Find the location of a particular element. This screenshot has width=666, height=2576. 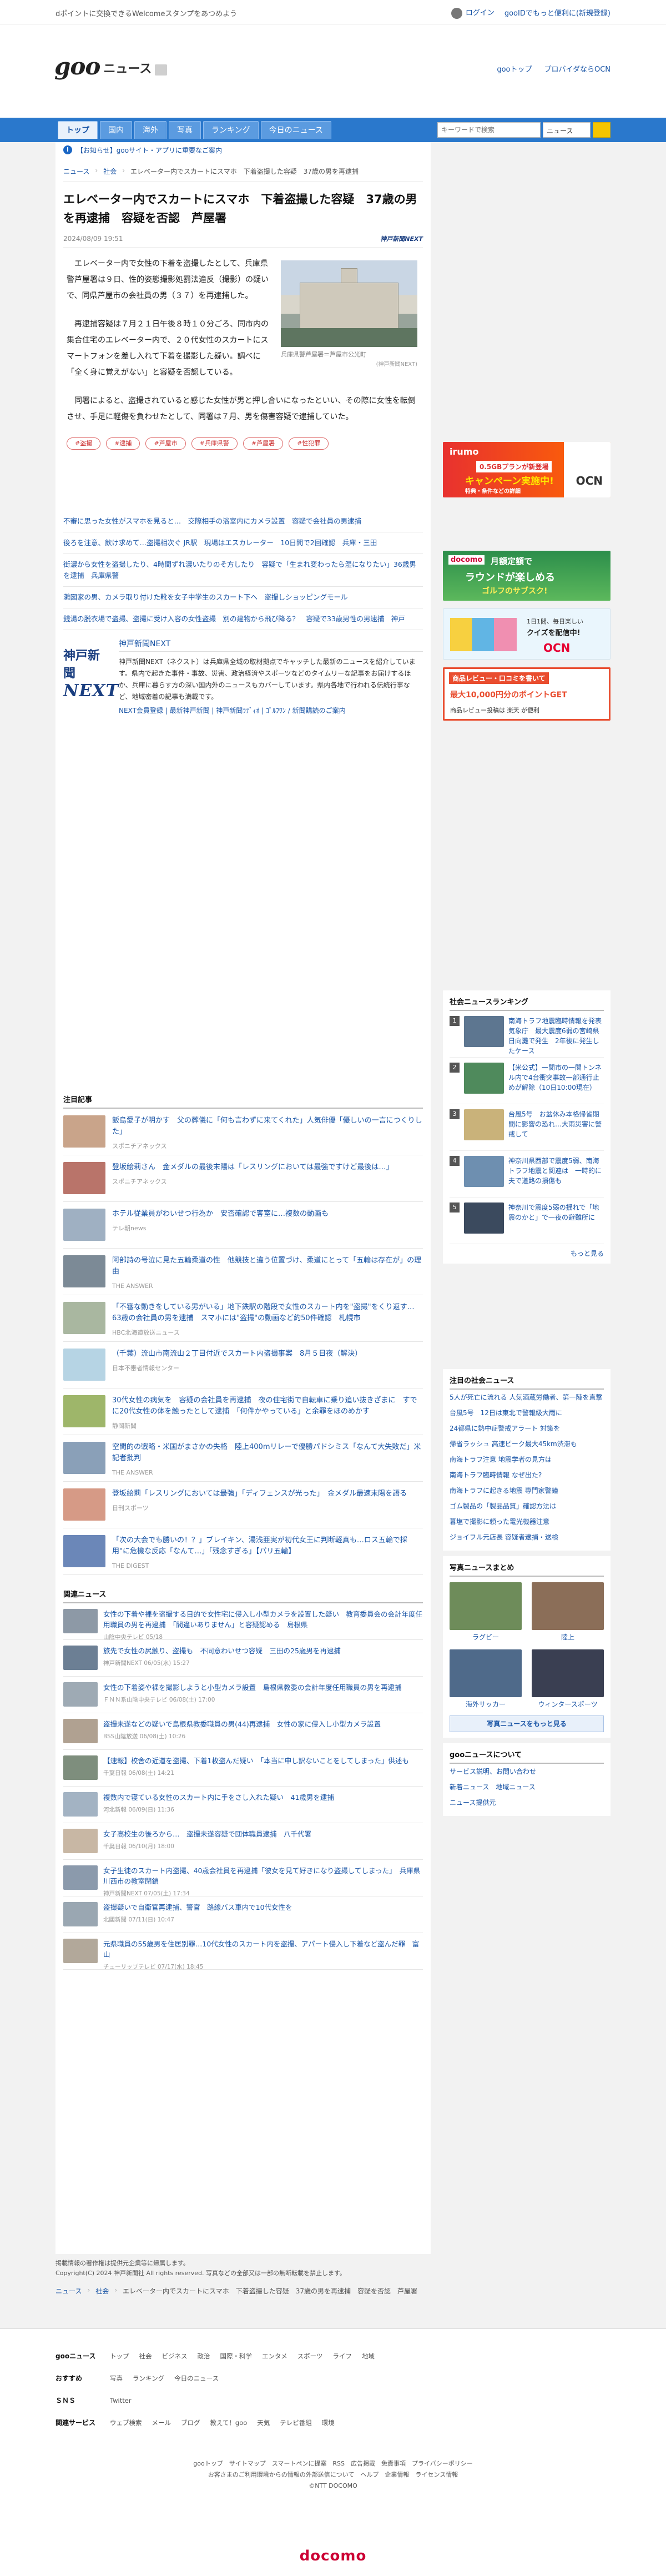

photo-tile: 海外サッカー is located at coordinates (486, 1679).